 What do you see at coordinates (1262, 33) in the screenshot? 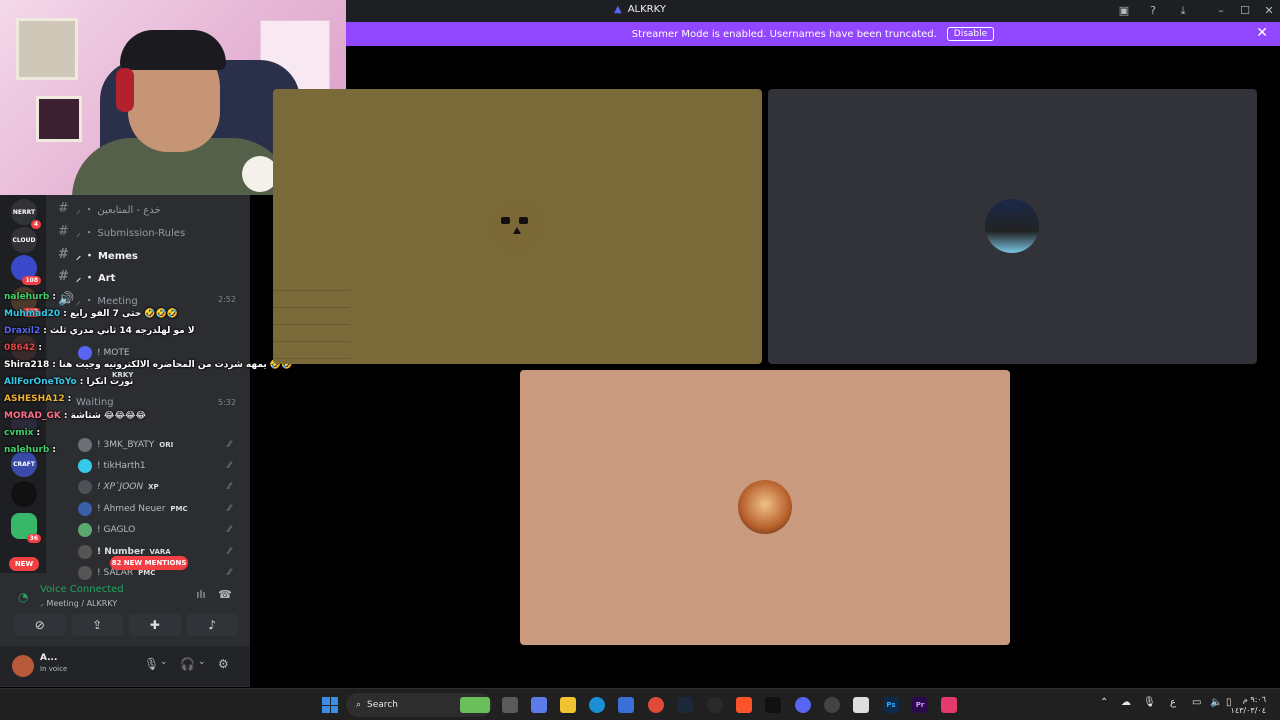
I see `close-banner-icon: ✕` at bounding box center [1262, 33].